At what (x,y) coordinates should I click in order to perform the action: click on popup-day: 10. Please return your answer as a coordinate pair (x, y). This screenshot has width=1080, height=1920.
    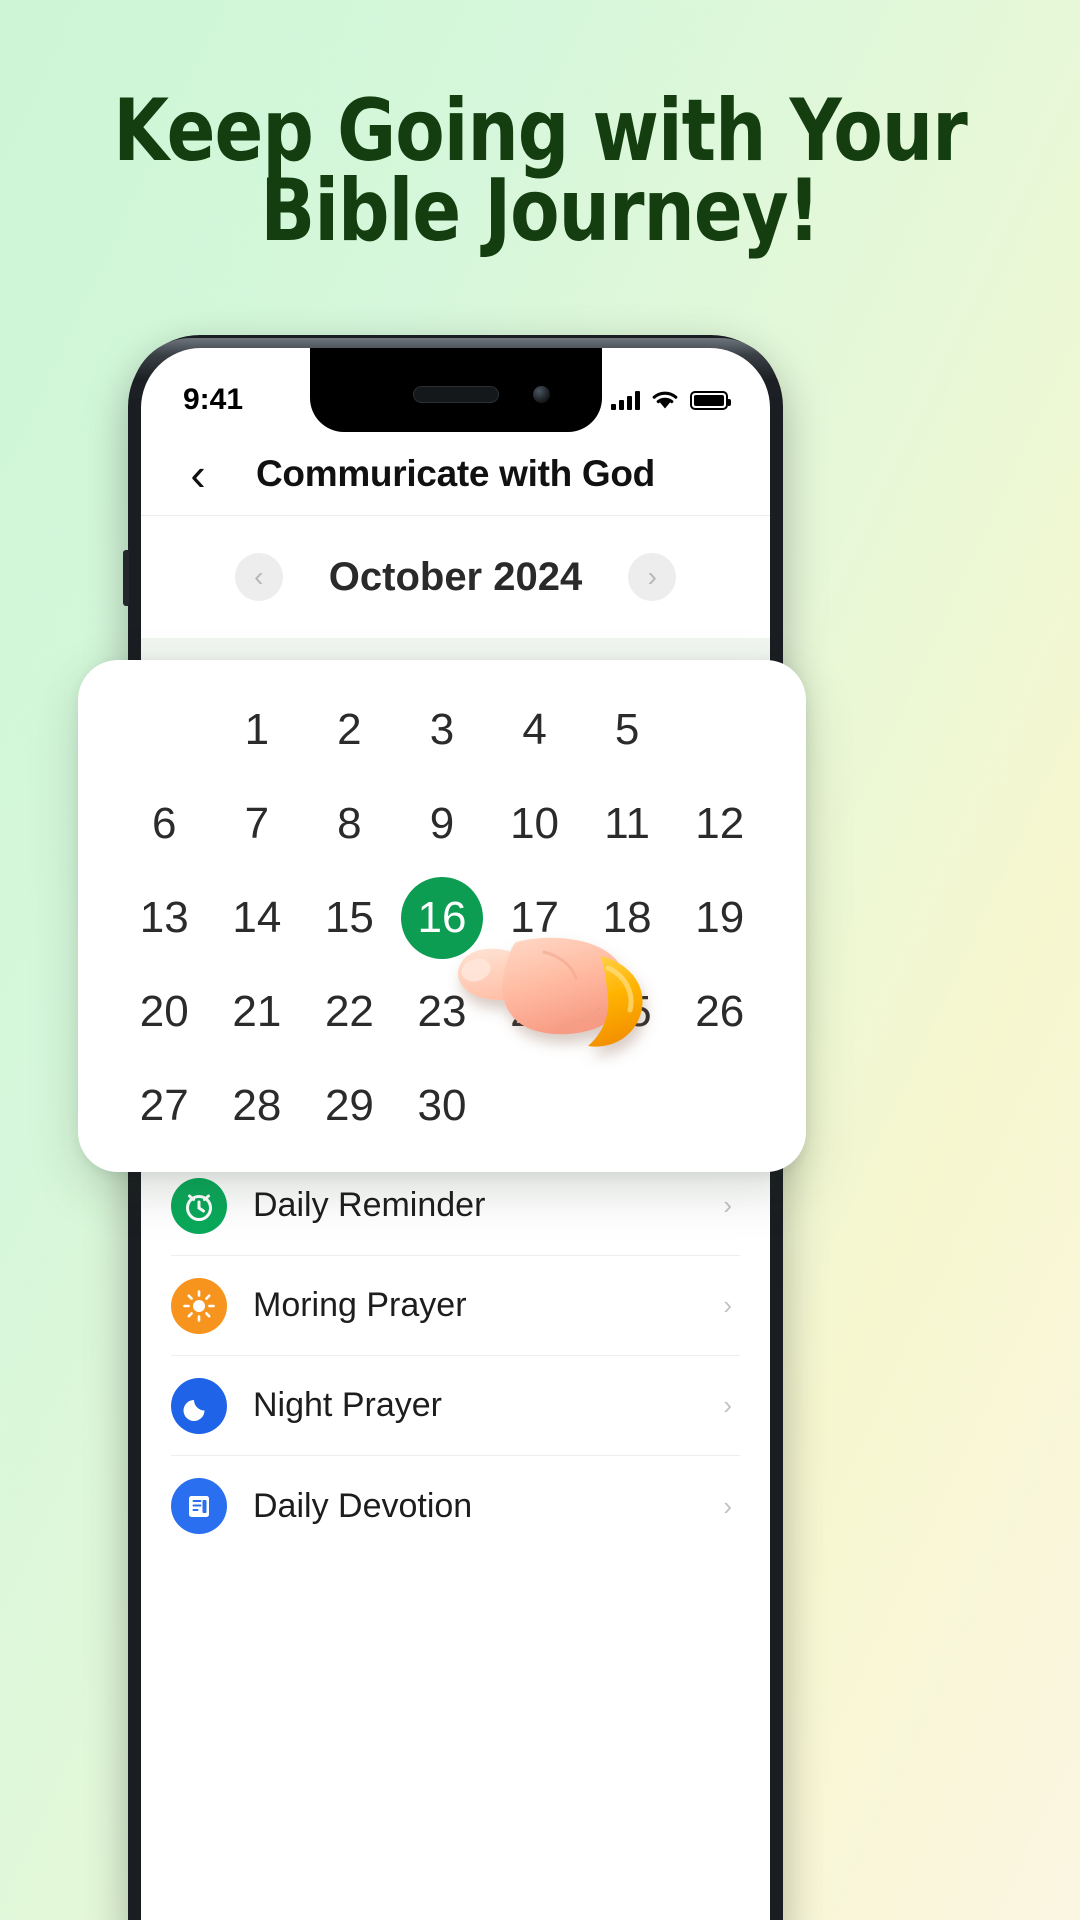
    Looking at the image, I should click on (534, 824).